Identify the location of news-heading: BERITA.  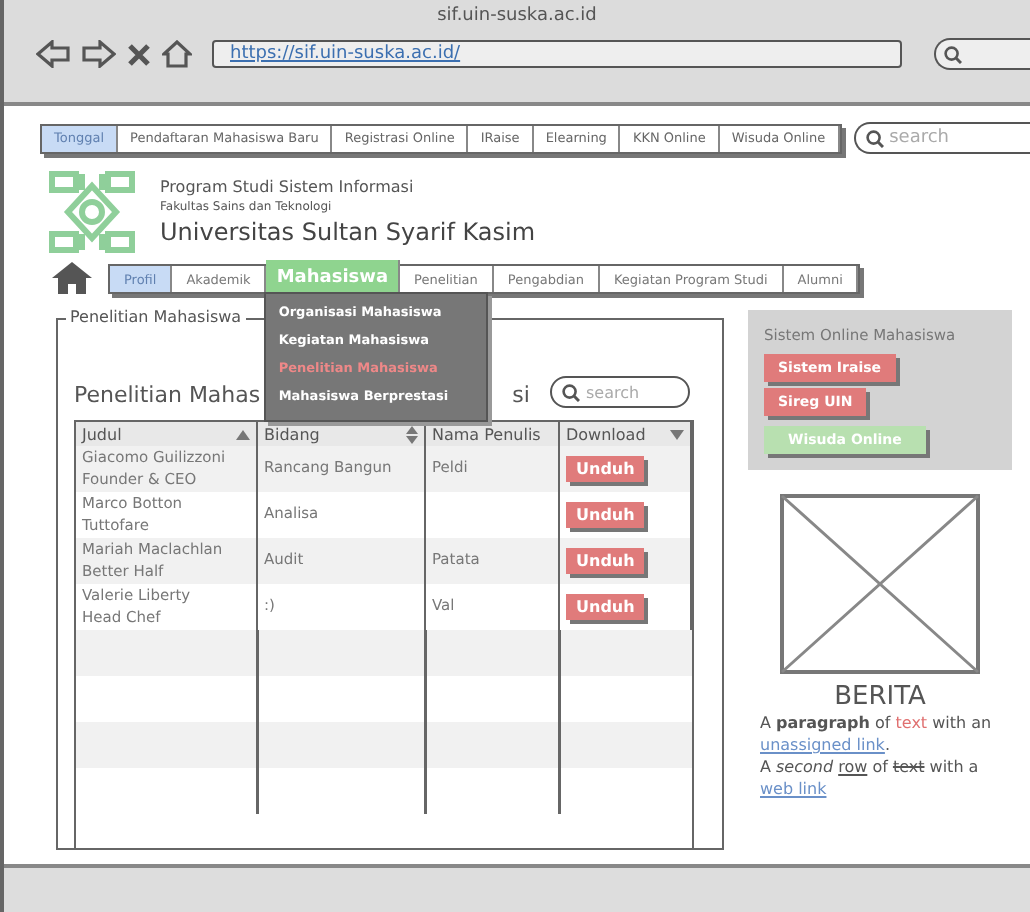
(880, 697).